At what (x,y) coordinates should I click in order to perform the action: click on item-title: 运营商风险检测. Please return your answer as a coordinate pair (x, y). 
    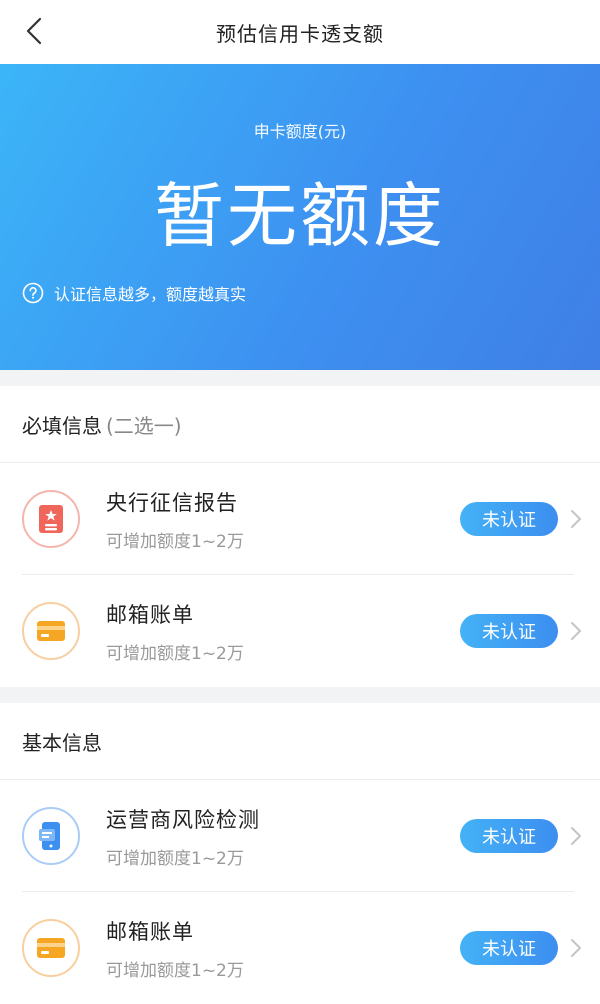
    Looking at the image, I should click on (183, 819).